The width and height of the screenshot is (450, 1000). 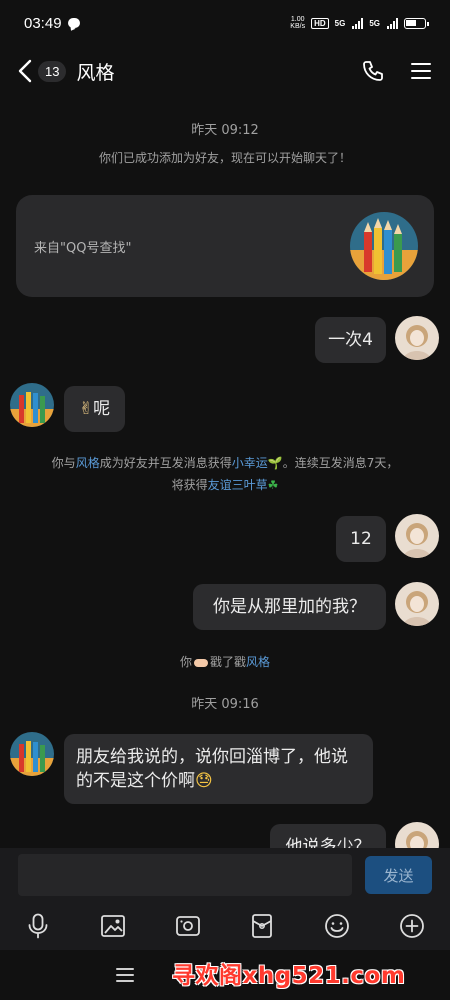 I want to click on victory-hand-emoji: ✌, so click(x=86, y=409).